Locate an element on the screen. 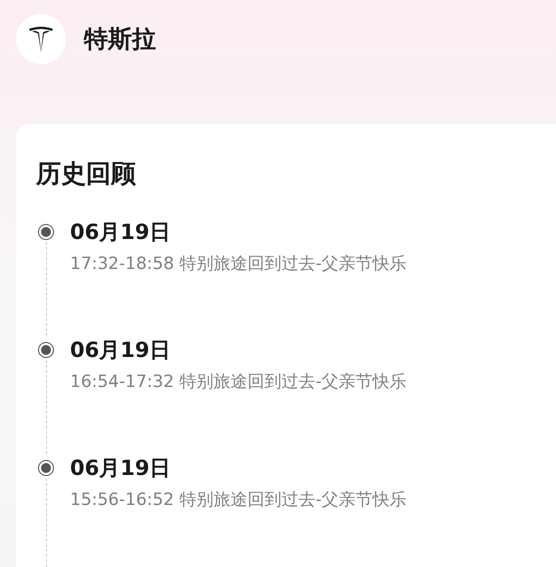 This screenshot has width=556, height=567. entry-detail: 17:32-18:58 特别旅途回到过去-父亲节快乐 is located at coordinates (238, 264).